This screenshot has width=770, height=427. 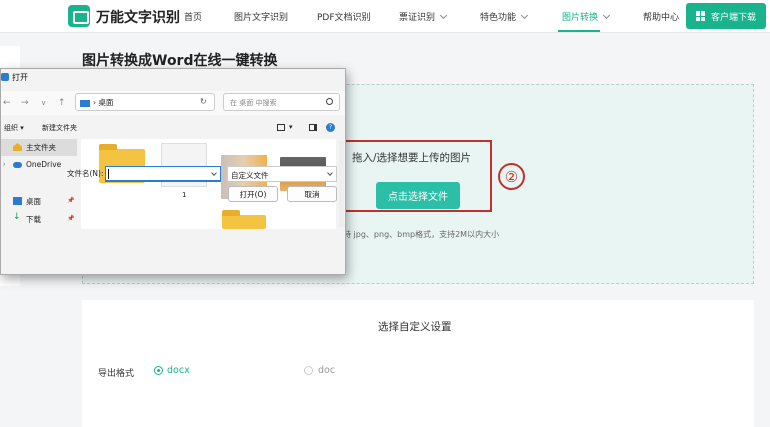 What do you see at coordinates (145, 102) in the screenshot?
I see `address-bar: › 桌面` at bounding box center [145, 102].